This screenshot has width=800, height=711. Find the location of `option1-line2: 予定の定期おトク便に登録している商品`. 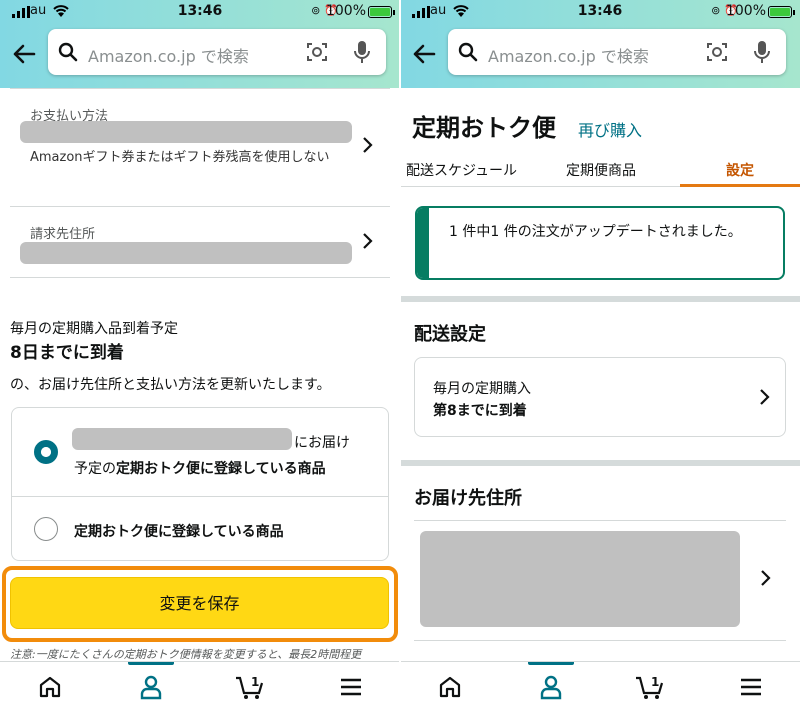

option1-line2: 予定の定期おトク便に登録している商品 is located at coordinates (200, 468).